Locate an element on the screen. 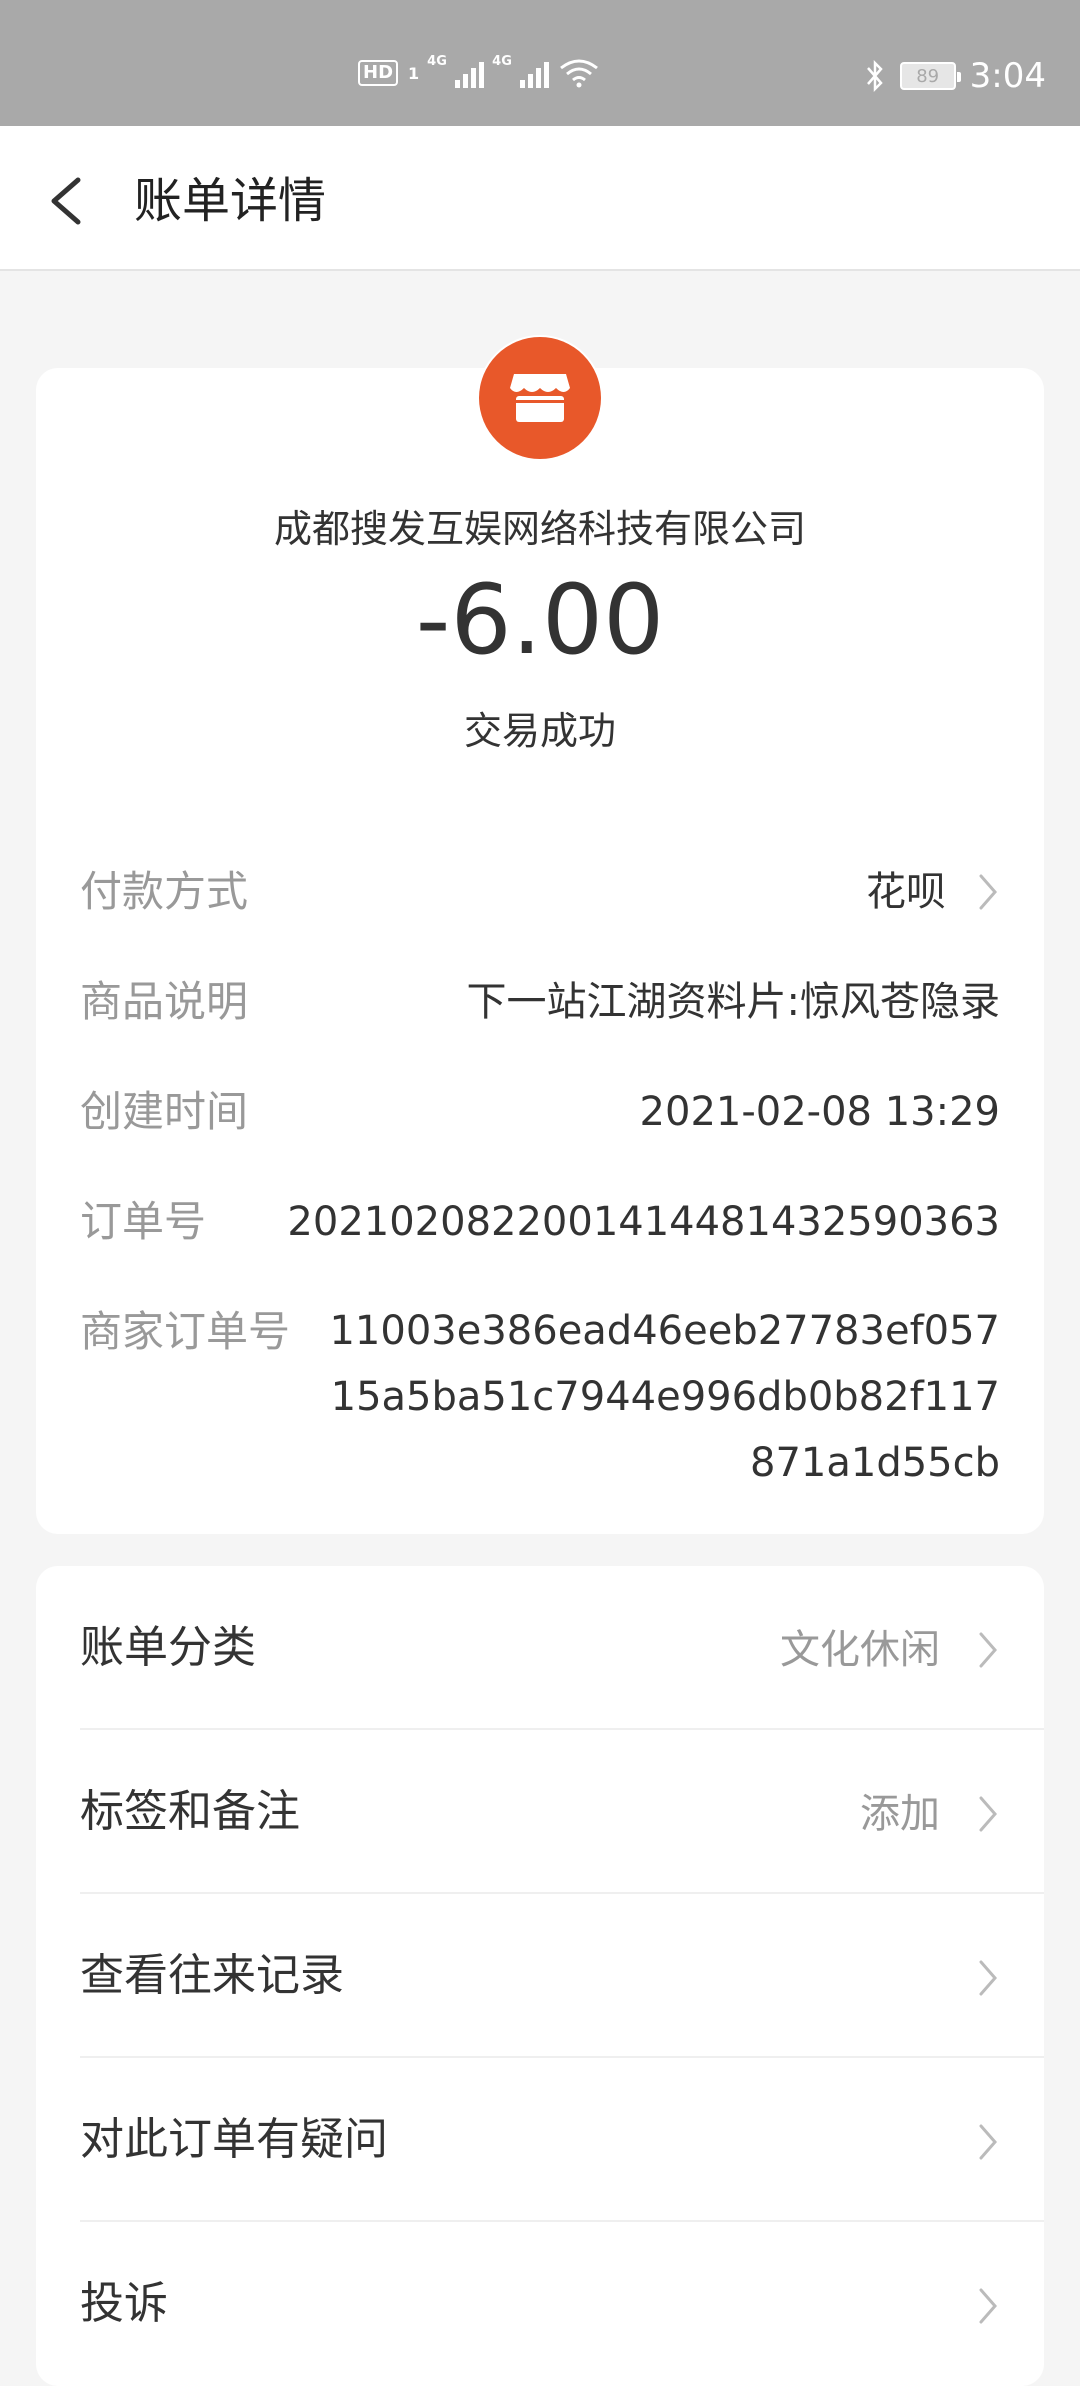 This screenshot has height=2386, width=1080. order-number-row: 订单号 2021020822001414481432590363 is located at coordinates (540, 1222).